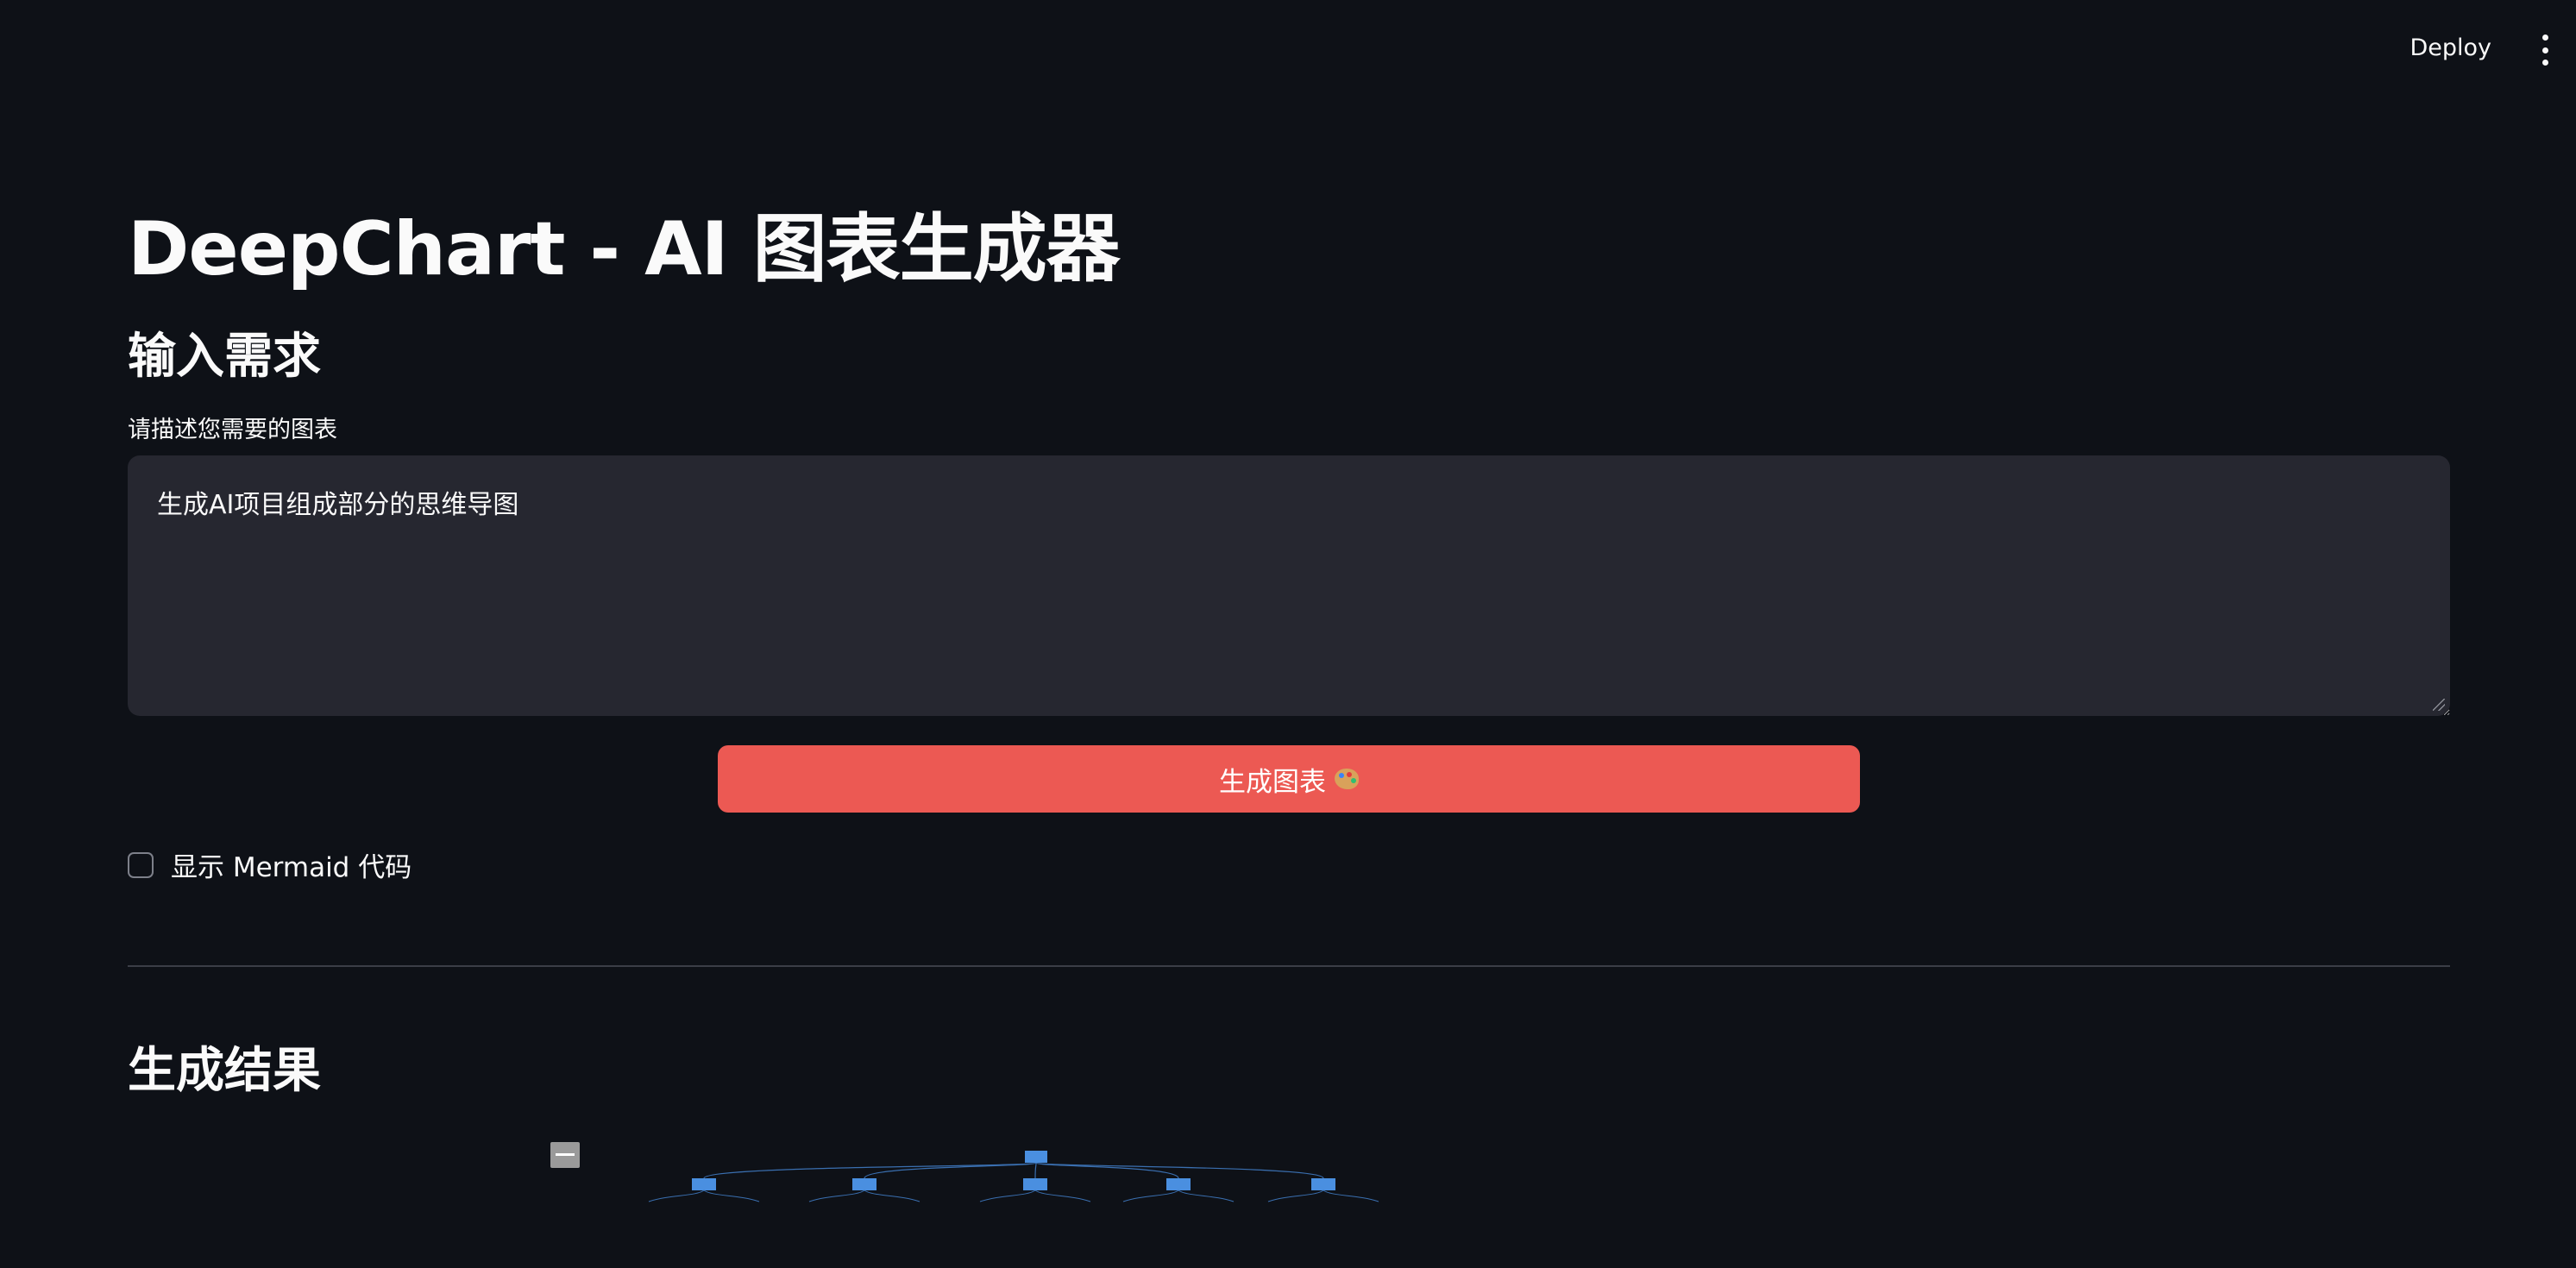  Describe the element at coordinates (291, 867) in the screenshot. I see `checkbox-label: 显示 Mermaid 代码` at that location.